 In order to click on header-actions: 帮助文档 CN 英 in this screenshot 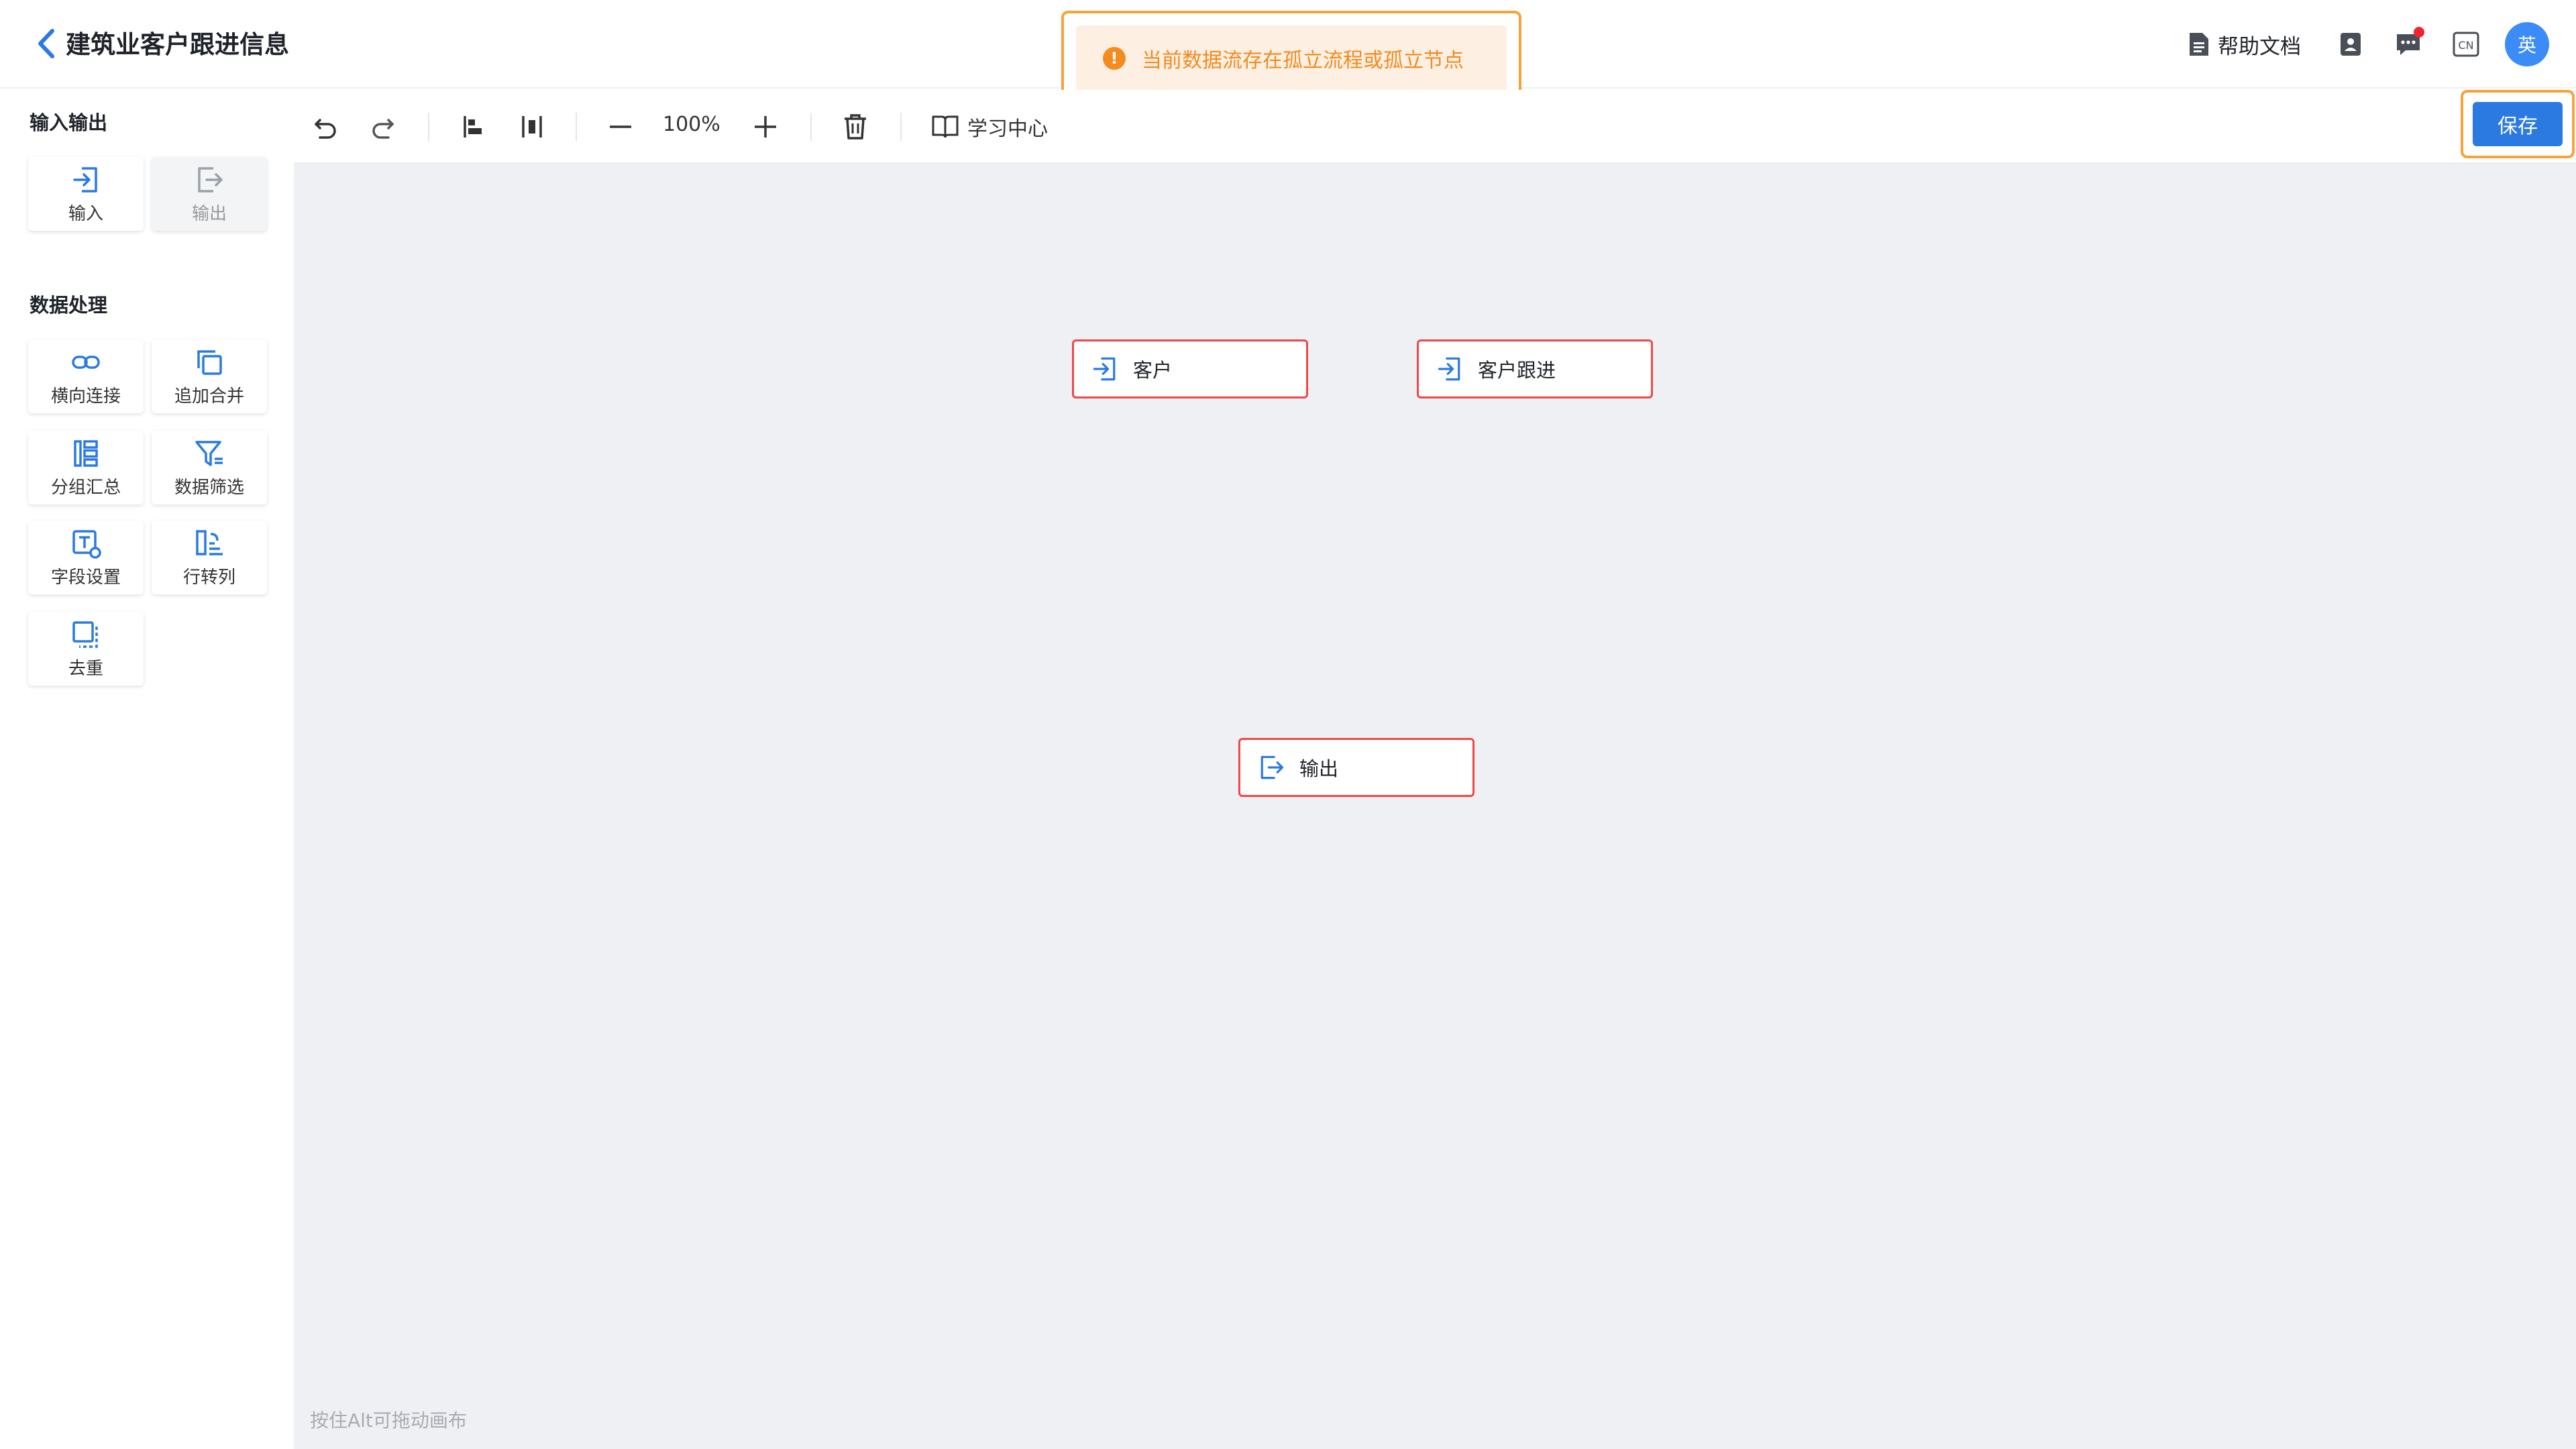, I will do `click(2368, 44)`.